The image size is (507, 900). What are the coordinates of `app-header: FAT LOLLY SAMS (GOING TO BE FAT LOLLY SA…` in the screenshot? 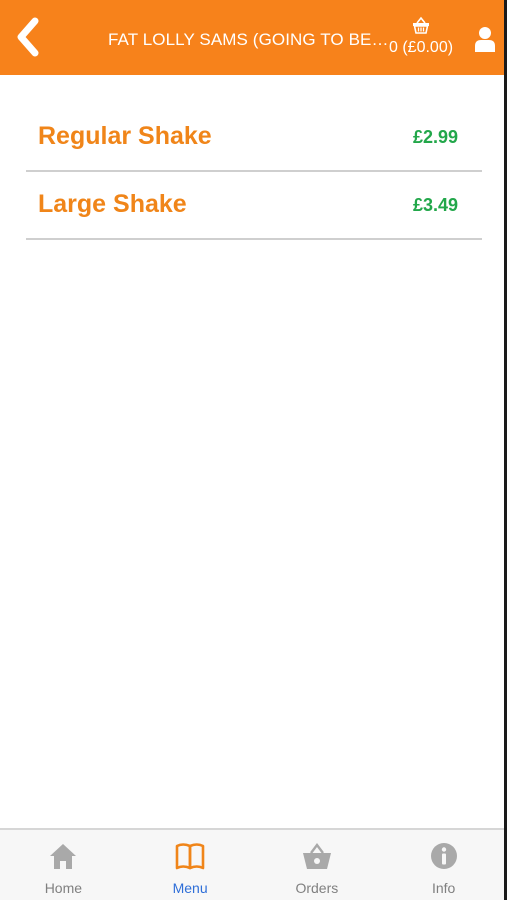 It's located at (253, 37).